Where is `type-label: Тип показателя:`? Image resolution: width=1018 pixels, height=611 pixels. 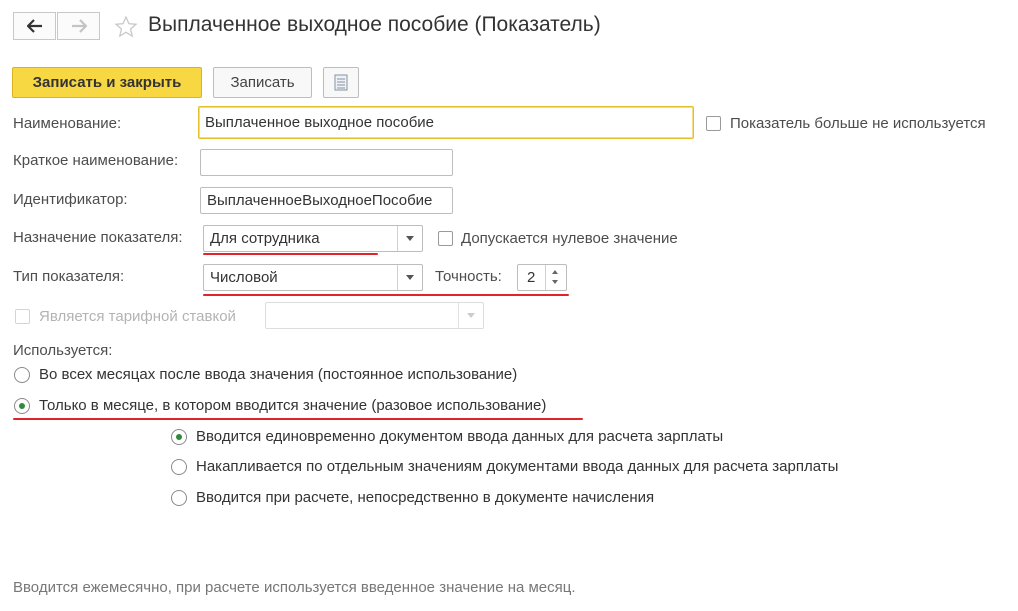 type-label: Тип показателя: is located at coordinates (69, 276).